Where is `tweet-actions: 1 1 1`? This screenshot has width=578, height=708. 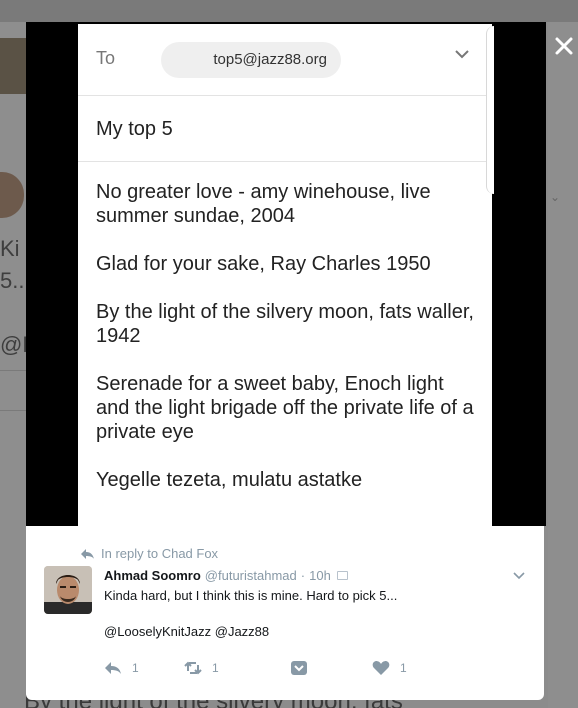 tweet-actions: 1 1 1 is located at coordinates (255, 669).